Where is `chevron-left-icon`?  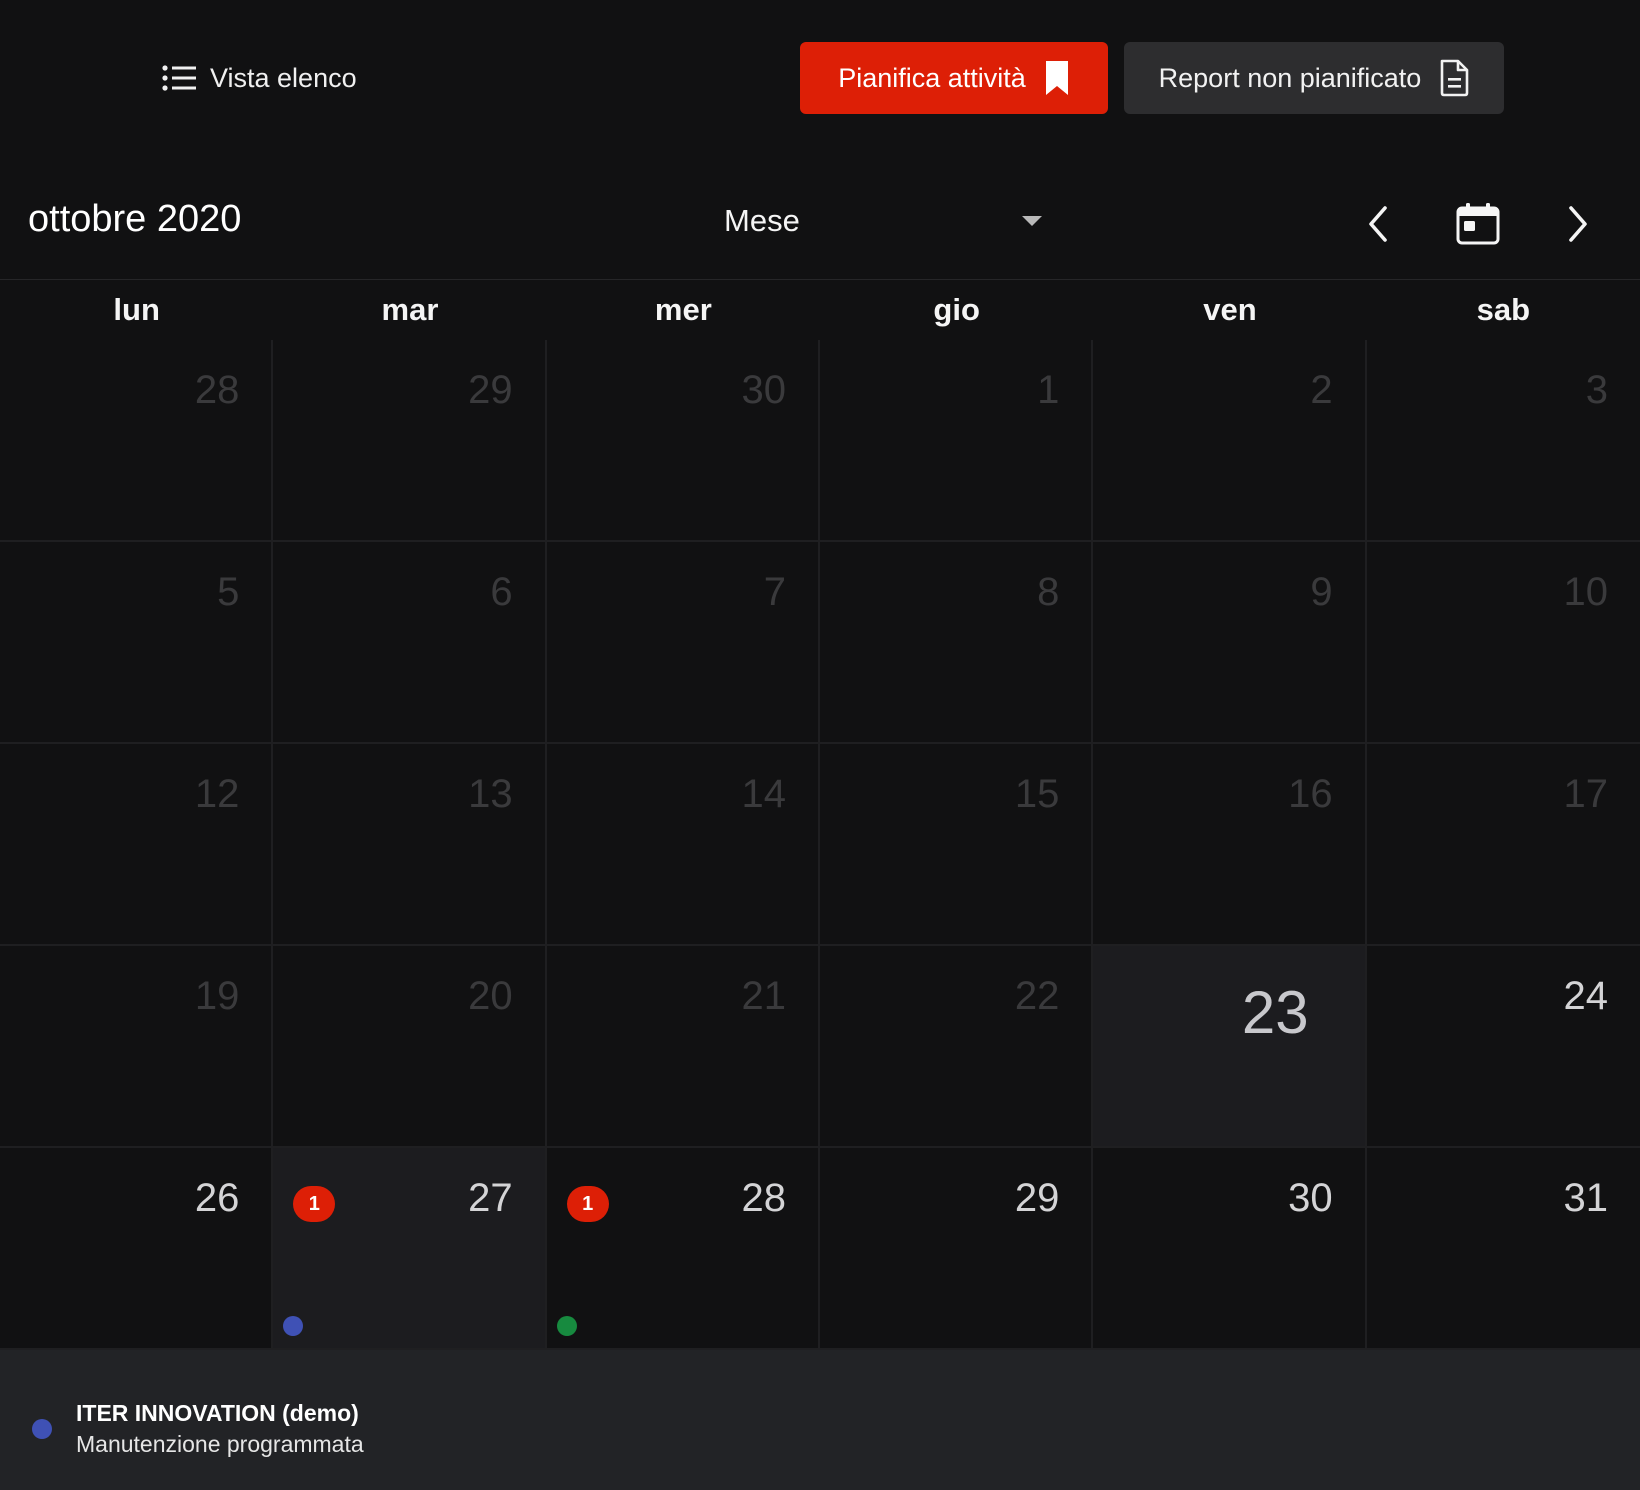 chevron-left-icon is located at coordinates (1378, 226).